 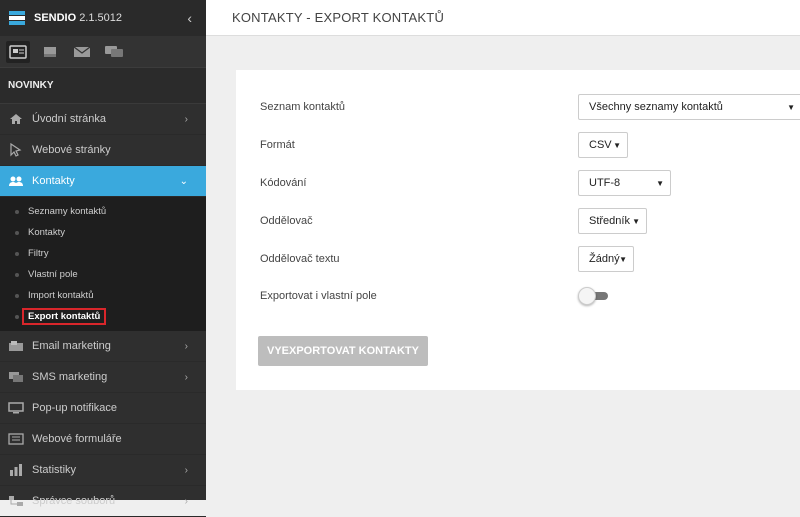 What do you see at coordinates (503, 18) in the screenshot?
I see `page-header: KONTAKTY - EXPORT KONTAKTŮ` at bounding box center [503, 18].